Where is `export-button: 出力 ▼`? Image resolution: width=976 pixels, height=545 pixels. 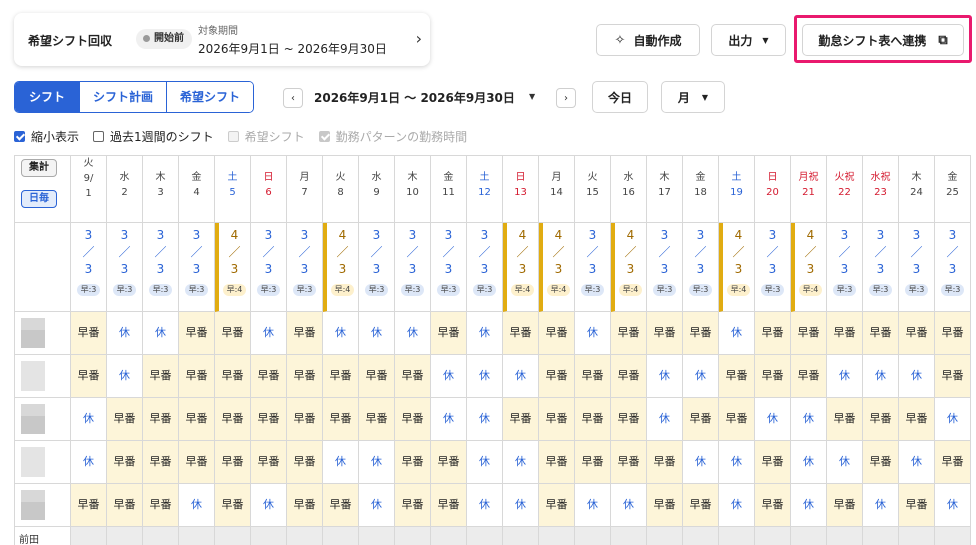
export-button: 出力 ▼ is located at coordinates (748, 40).